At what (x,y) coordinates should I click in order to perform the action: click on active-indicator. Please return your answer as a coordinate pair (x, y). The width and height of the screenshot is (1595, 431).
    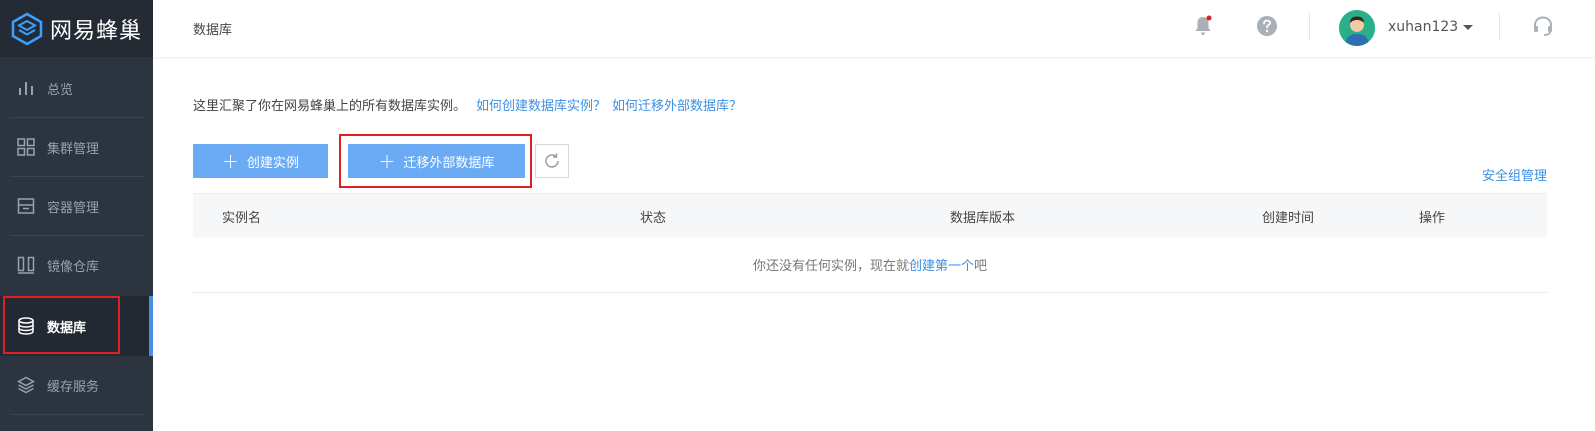
    Looking at the image, I should click on (151, 326).